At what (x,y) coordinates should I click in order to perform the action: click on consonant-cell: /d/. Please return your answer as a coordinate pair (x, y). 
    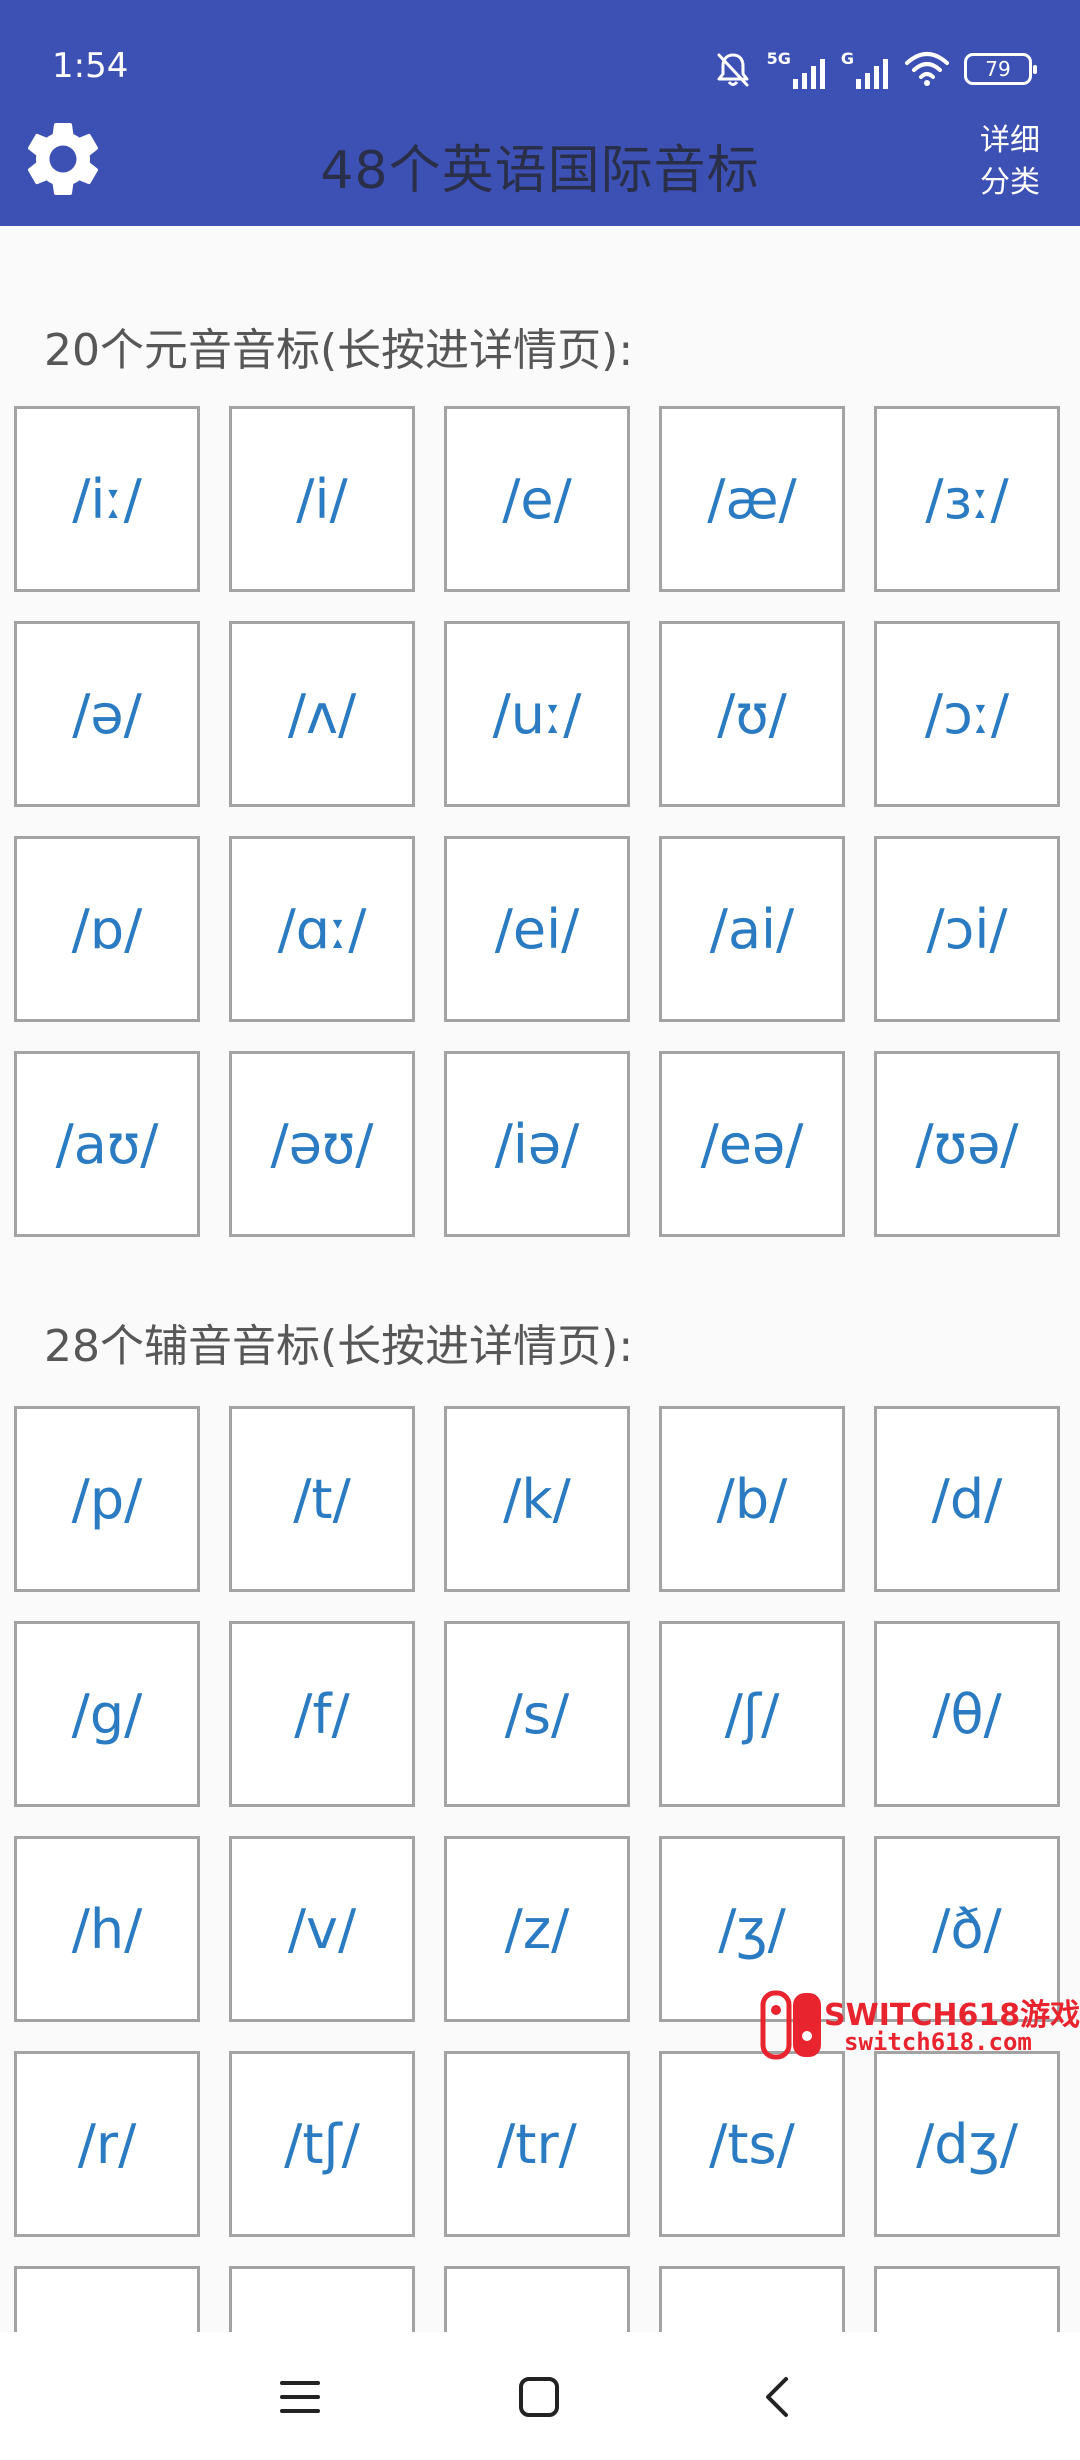
    Looking at the image, I should click on (967, 1499).